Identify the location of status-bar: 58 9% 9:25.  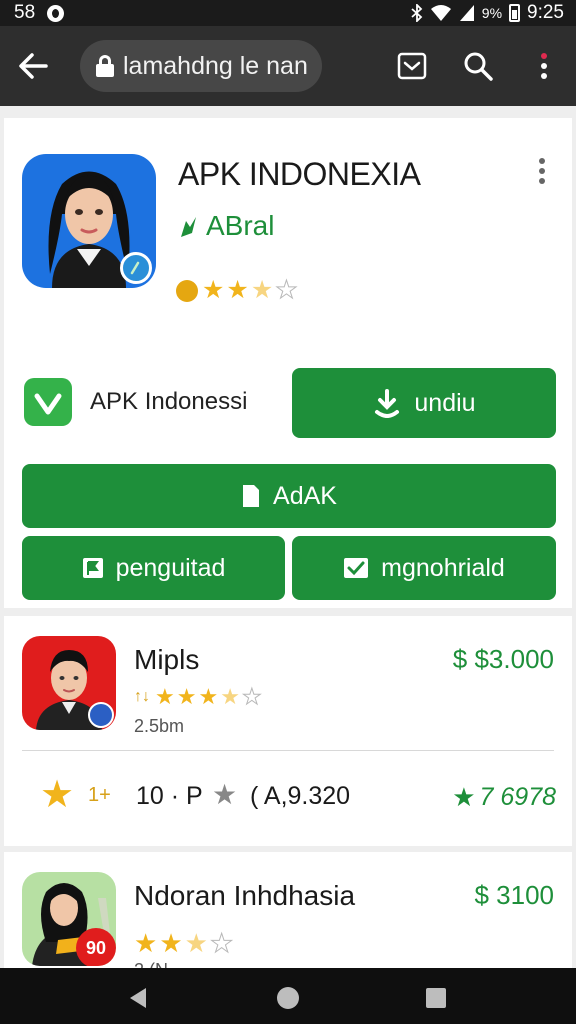
(288, 13).